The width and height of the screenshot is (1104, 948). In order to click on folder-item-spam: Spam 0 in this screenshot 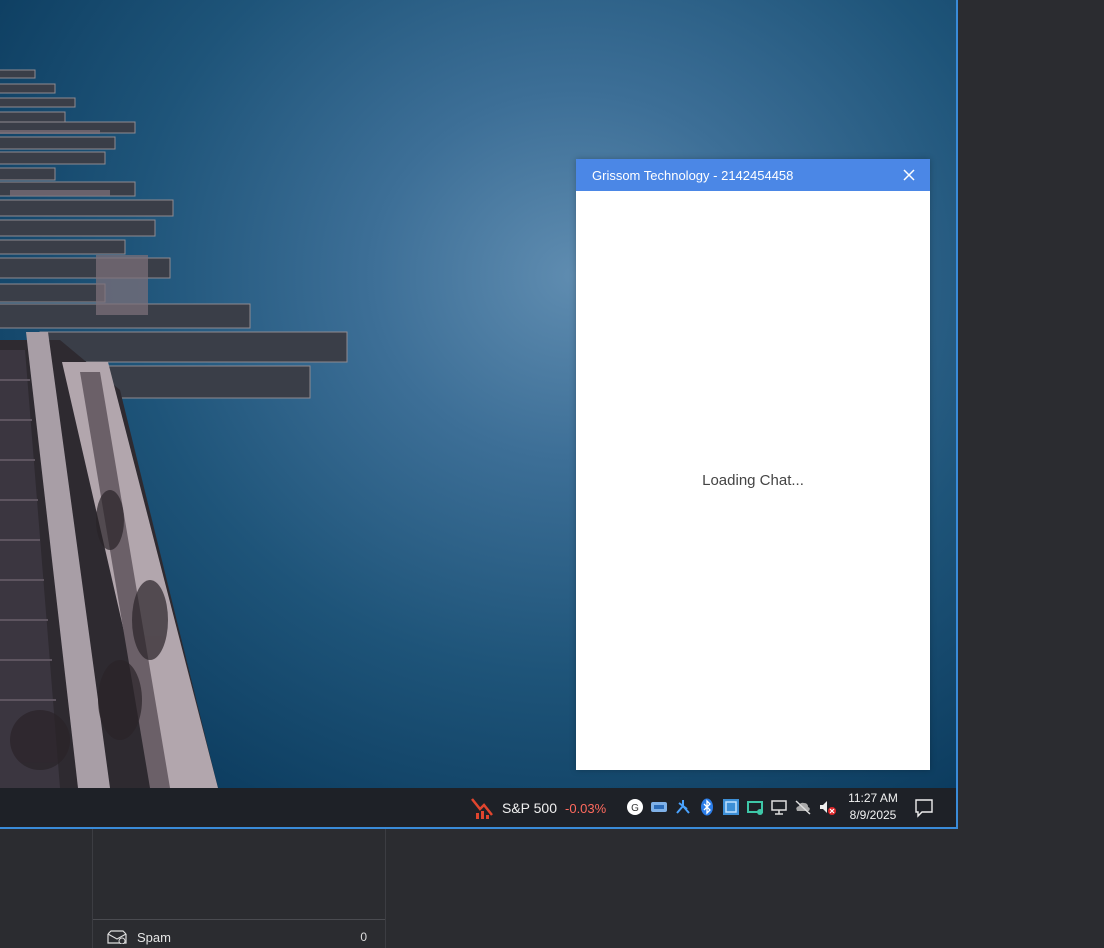, I will do `click(239, 937)`.